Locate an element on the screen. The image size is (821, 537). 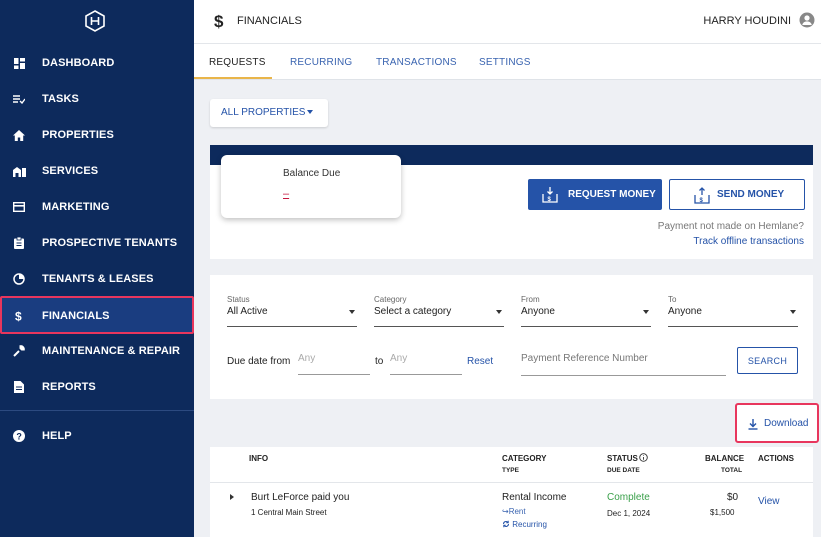
category-value: Select a category is located at coordinates (413, 311).